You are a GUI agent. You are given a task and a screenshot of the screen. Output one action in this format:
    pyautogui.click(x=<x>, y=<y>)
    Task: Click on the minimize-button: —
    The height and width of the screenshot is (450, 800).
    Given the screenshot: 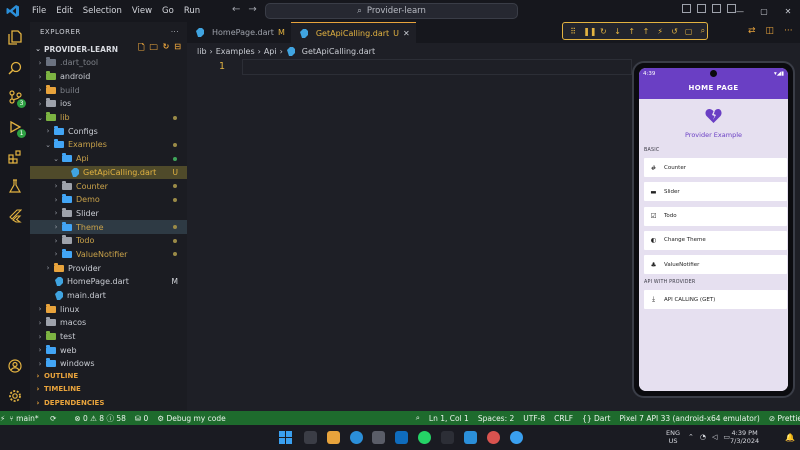 What is the action you would take?
    pyautogui.click(x=740, y=11)
    